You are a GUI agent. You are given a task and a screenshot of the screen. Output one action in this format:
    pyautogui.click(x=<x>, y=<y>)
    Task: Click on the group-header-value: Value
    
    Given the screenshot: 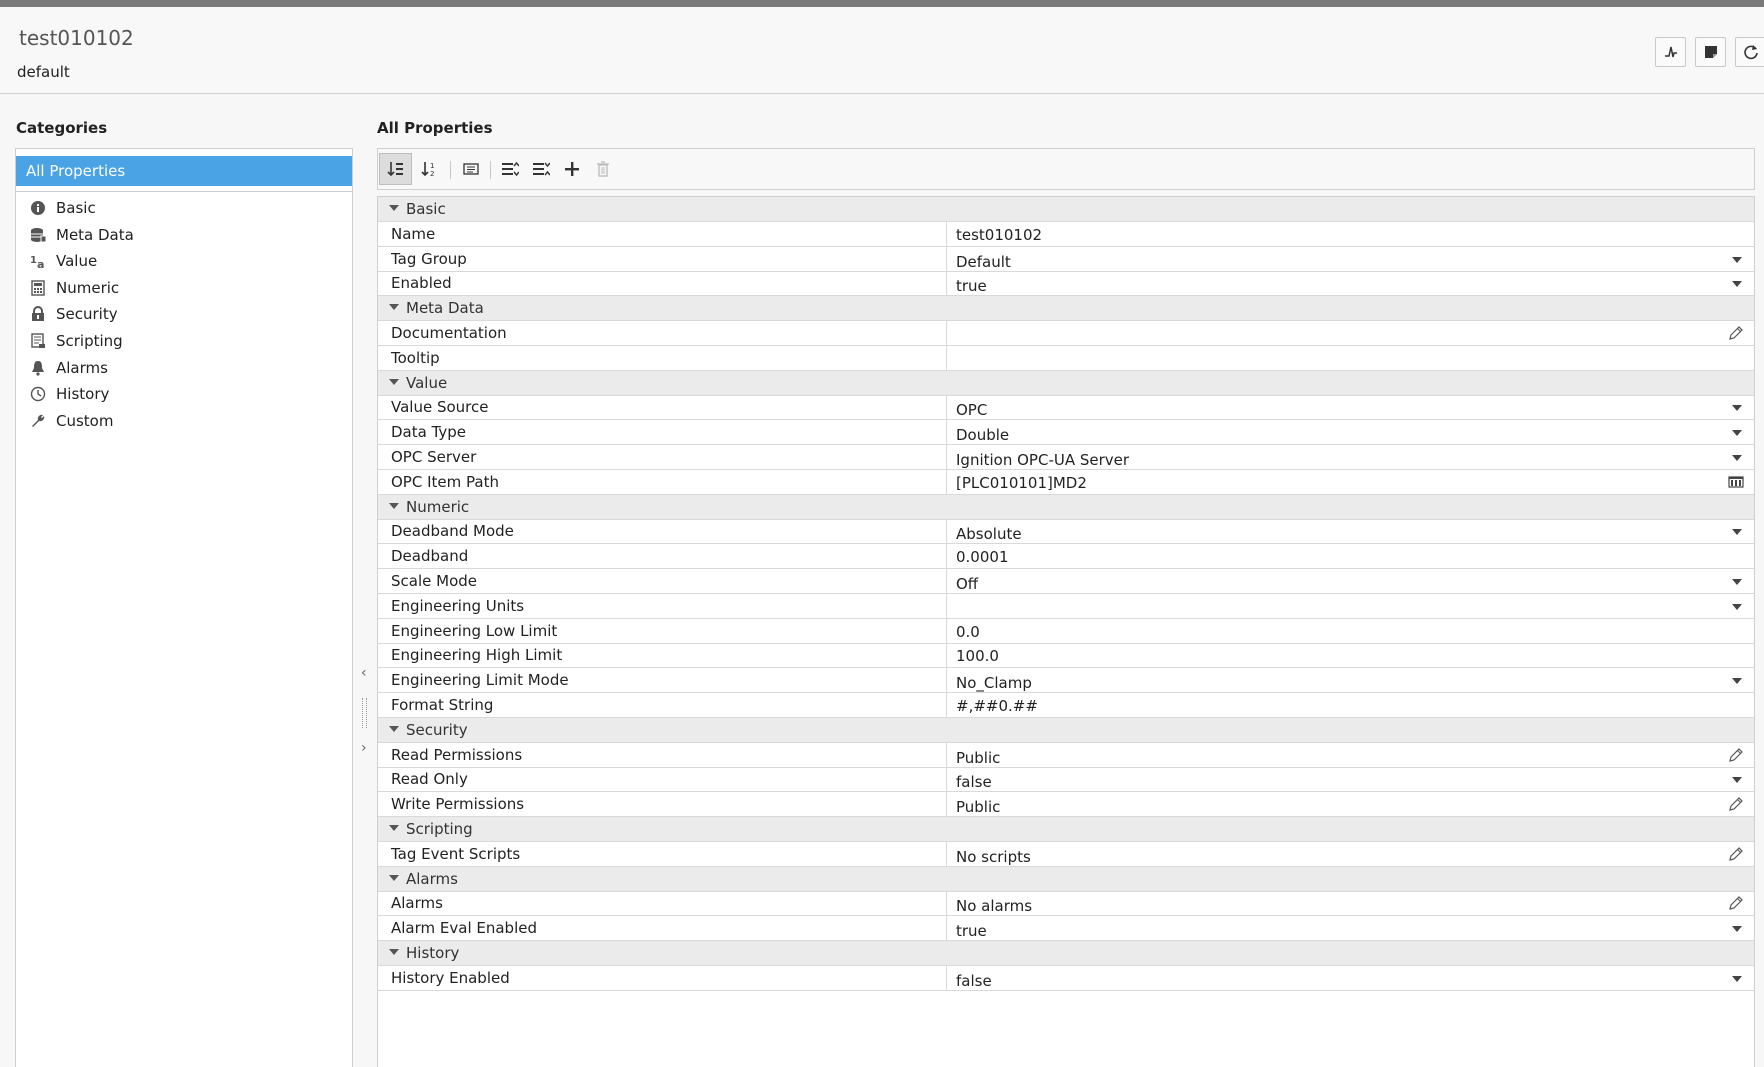 What is the action you would take?
    pyautogui.click(x=1066, y=383)
    